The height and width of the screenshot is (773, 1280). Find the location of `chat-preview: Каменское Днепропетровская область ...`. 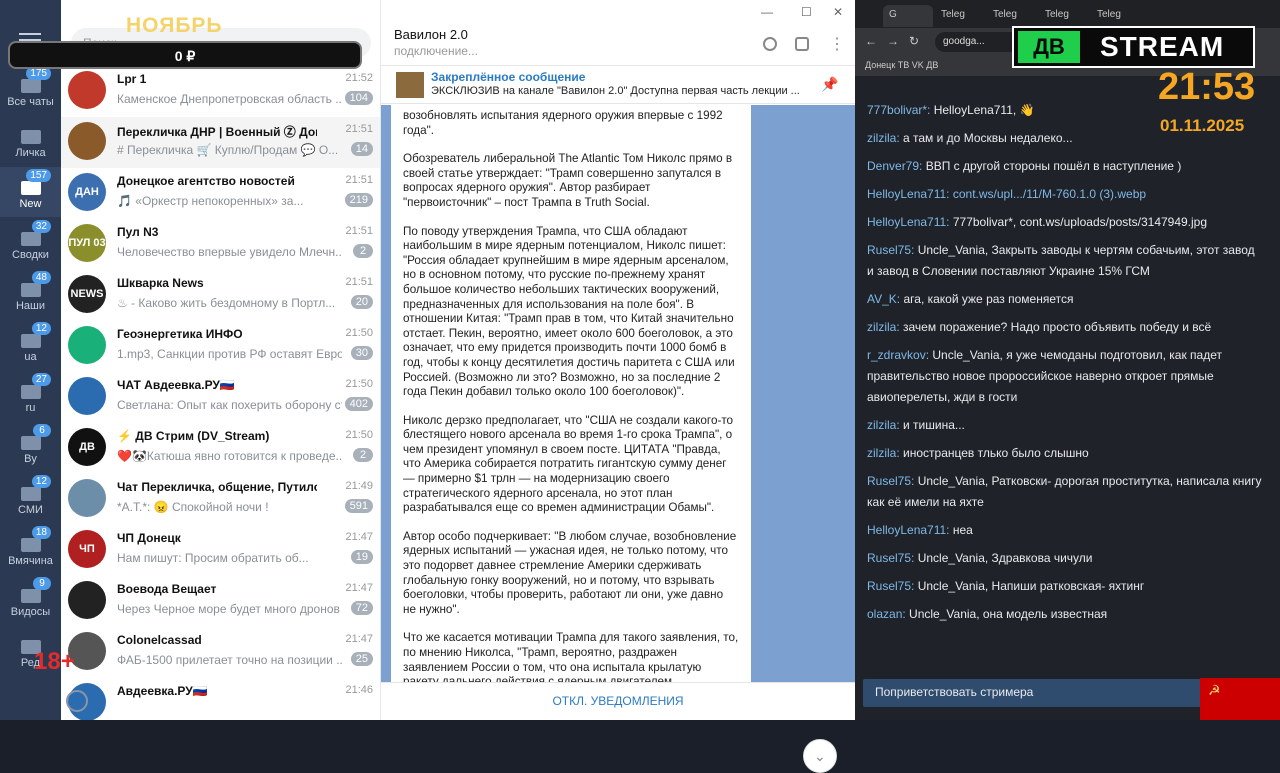

chat-preview: Каменское Днепропетровская область ... is located at coordinates (229, 99).